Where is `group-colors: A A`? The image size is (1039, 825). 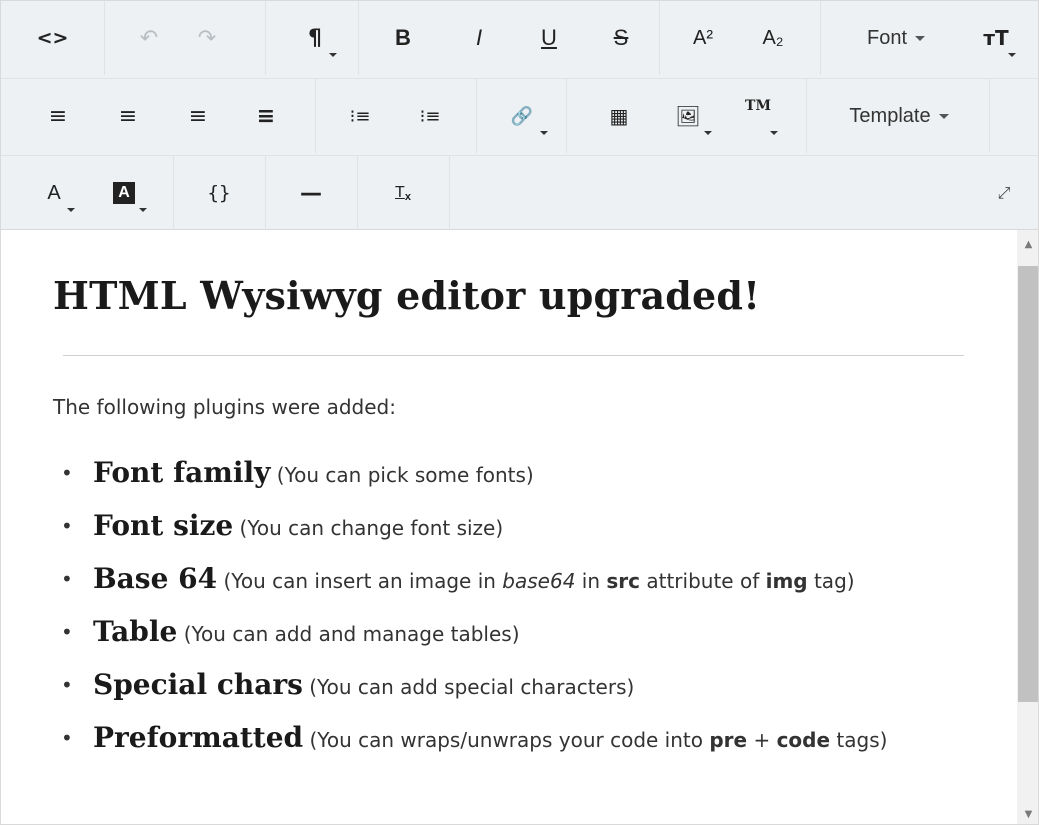 group-colors: A A is located at coordinates (87, 193).